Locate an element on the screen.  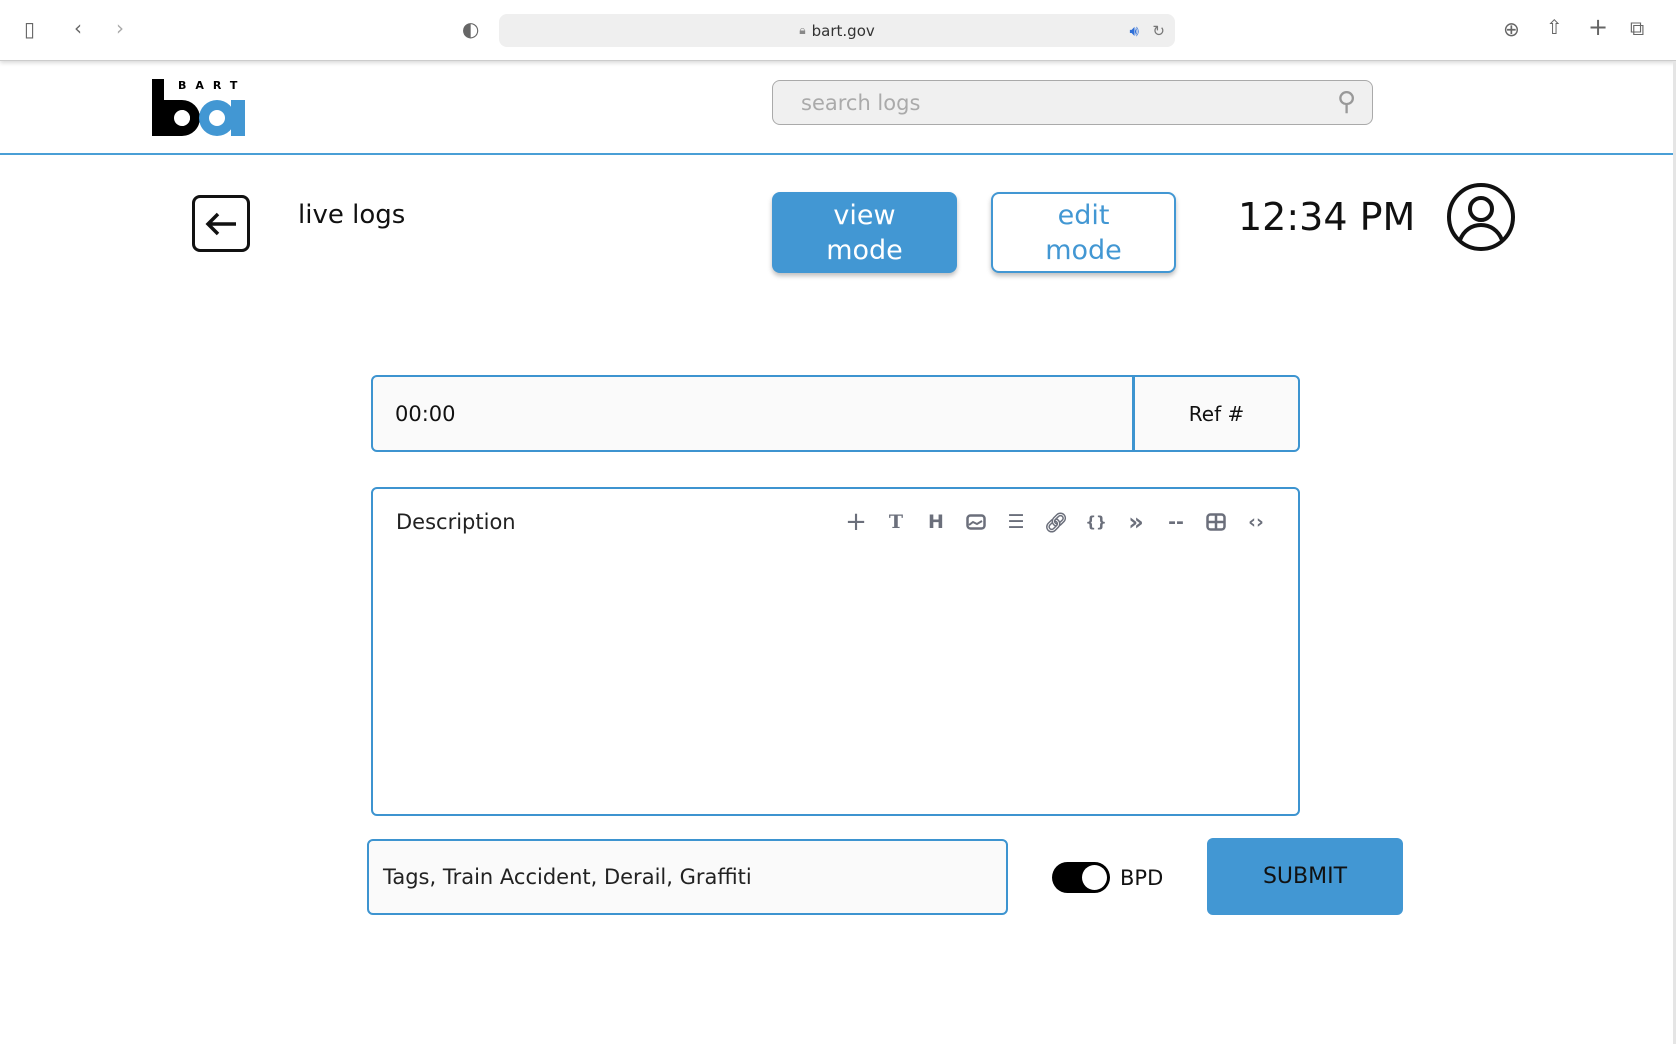
tags-input: Tags, Train Accident, Derail, Graffiti is located at coordinates (687, 877).